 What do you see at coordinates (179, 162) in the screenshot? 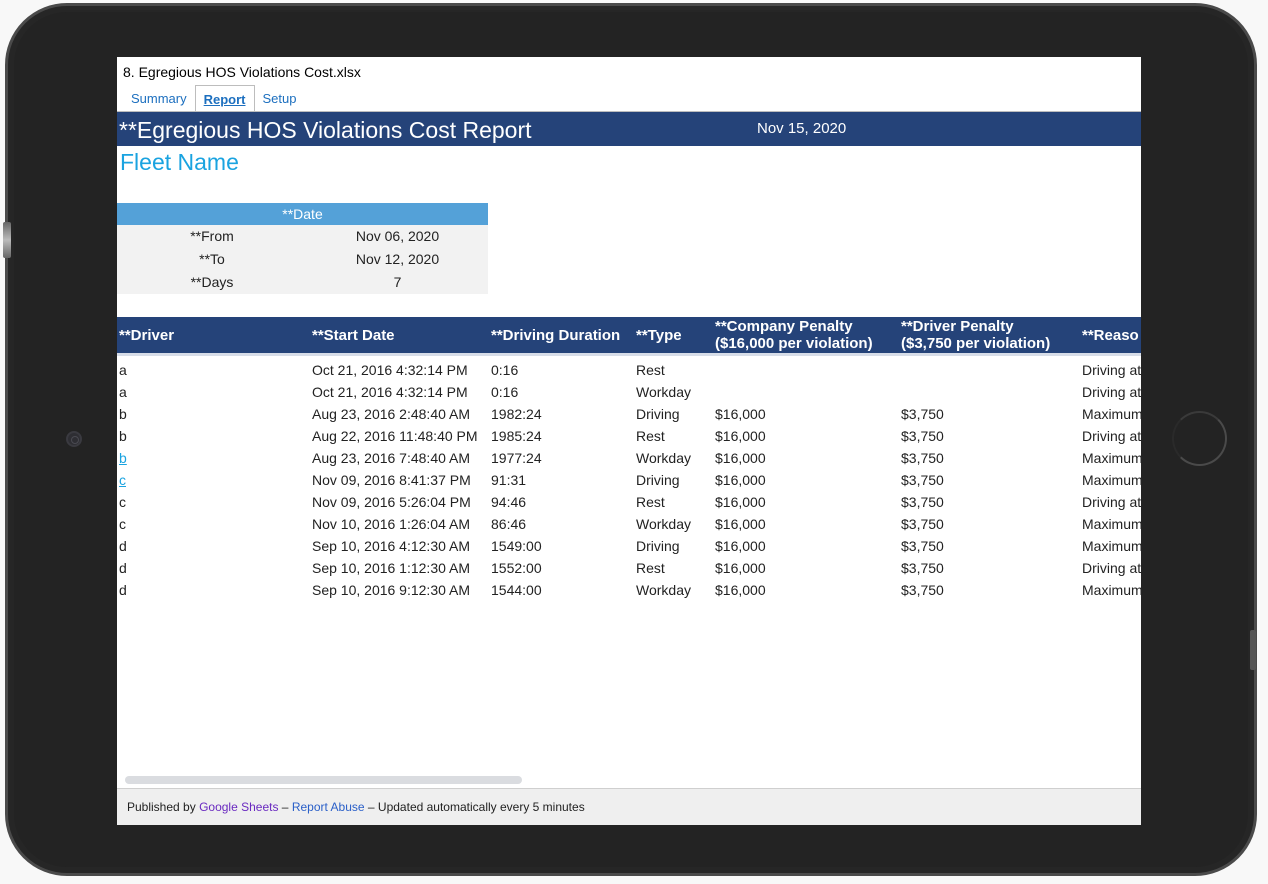
I see `fleet-name: Fleet Name` at bounding box center [179, 162].